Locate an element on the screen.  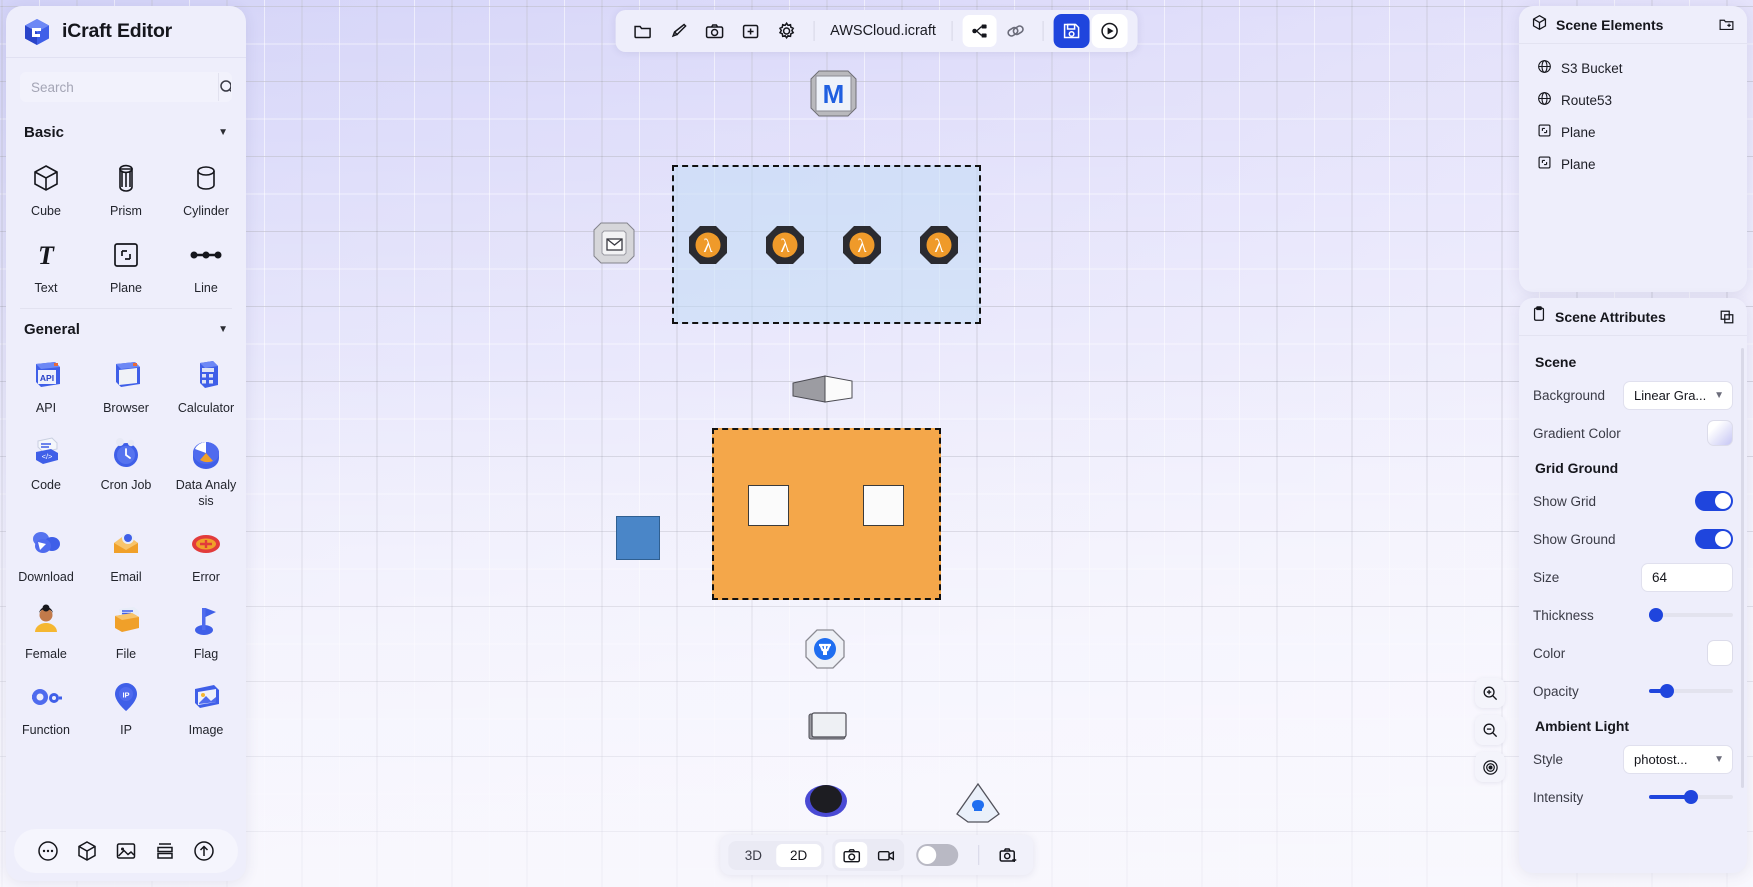
palette-item-cron-job: Cron Job is located at coordinates (126, 469).